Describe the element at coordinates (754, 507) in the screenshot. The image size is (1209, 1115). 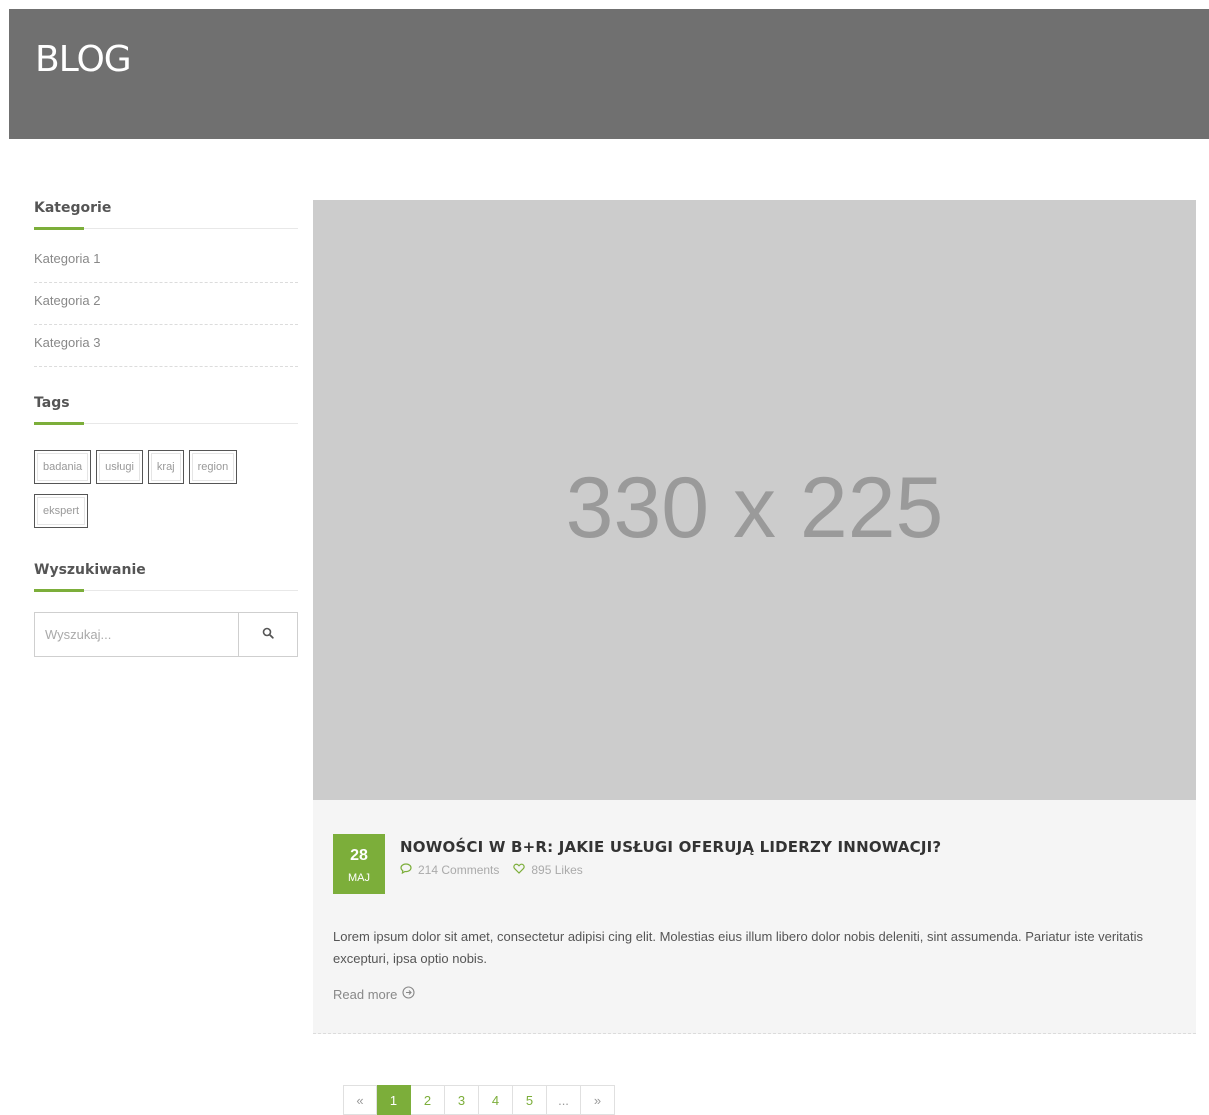
I see `image-placeholder-text: 330 x 225` at that location.